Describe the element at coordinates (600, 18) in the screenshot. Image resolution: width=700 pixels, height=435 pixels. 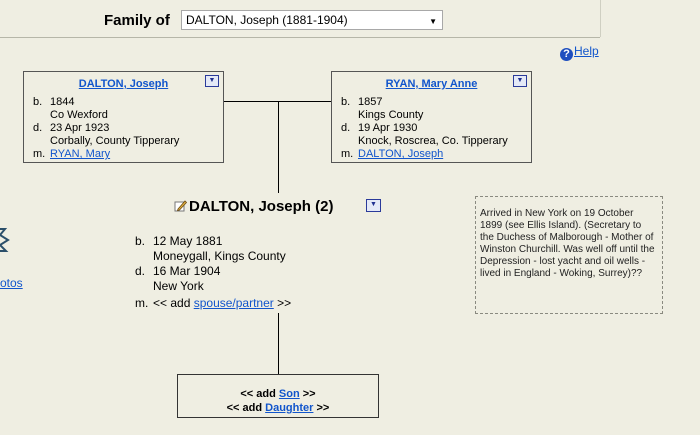
I see `divider` at that location.